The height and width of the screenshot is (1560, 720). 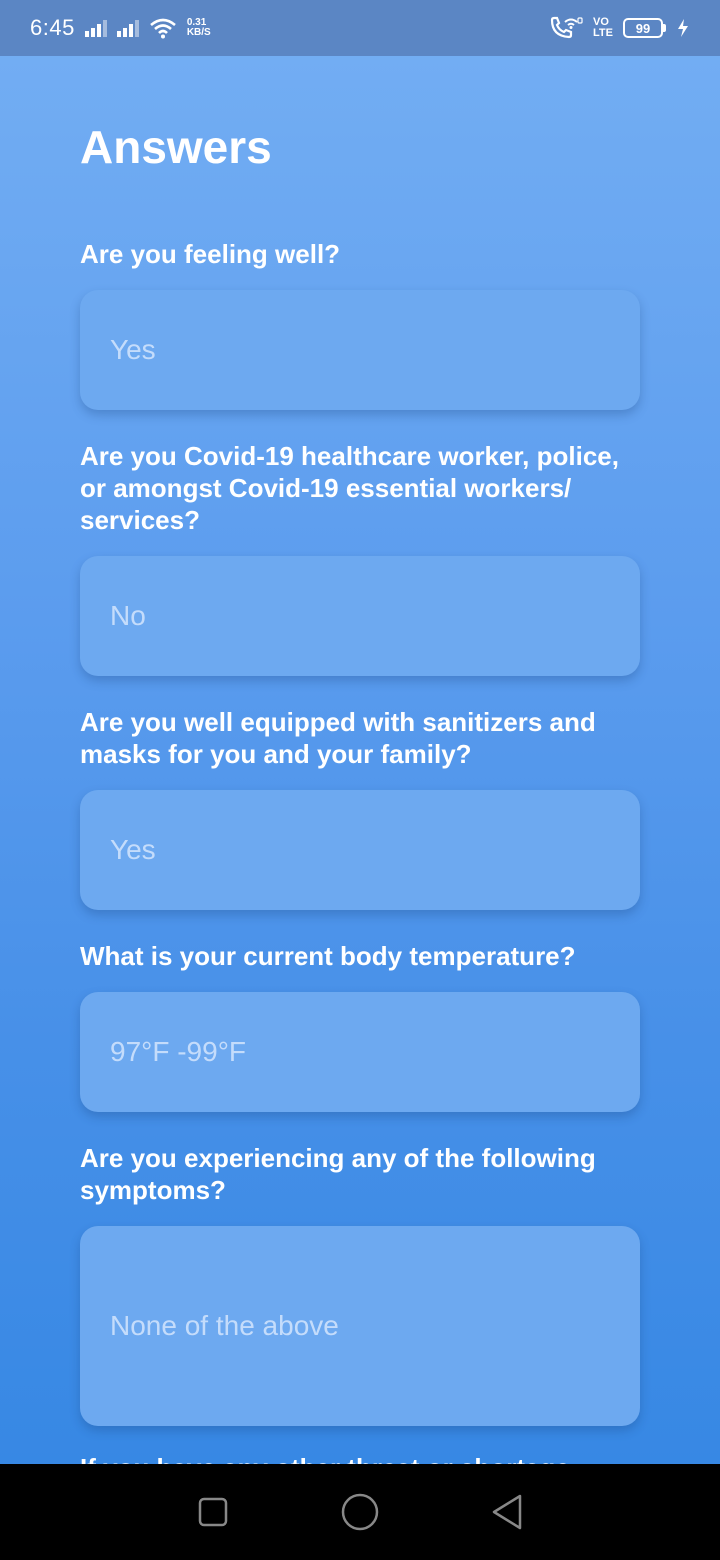 I want to click on status-bar: 6:45 0.31 KB/S VO LTE 99, so click(x=360, y=28).